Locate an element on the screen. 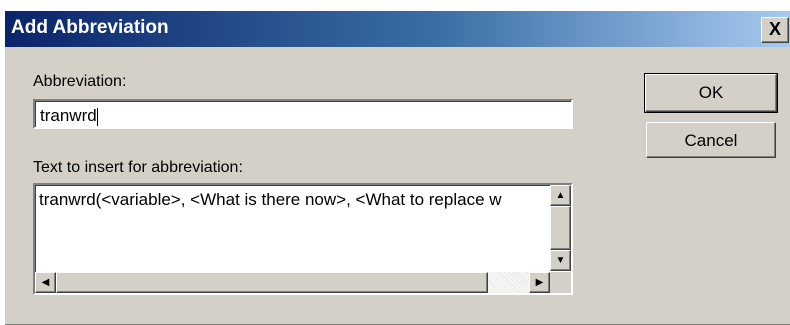 This screenshot has width=790, height=325. abbreviation-value: tranwrd is located at coordinates (68, 115).